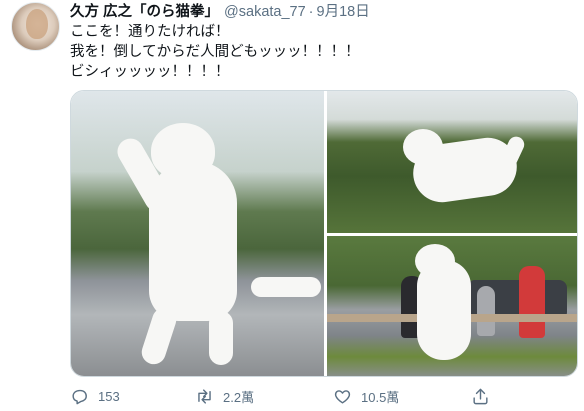 The height and width of the screenshot is (411, 584). Describe the element at coordinates (239, 397) in the screenshot. I see `retweet-count: 2.2萬` at that location.